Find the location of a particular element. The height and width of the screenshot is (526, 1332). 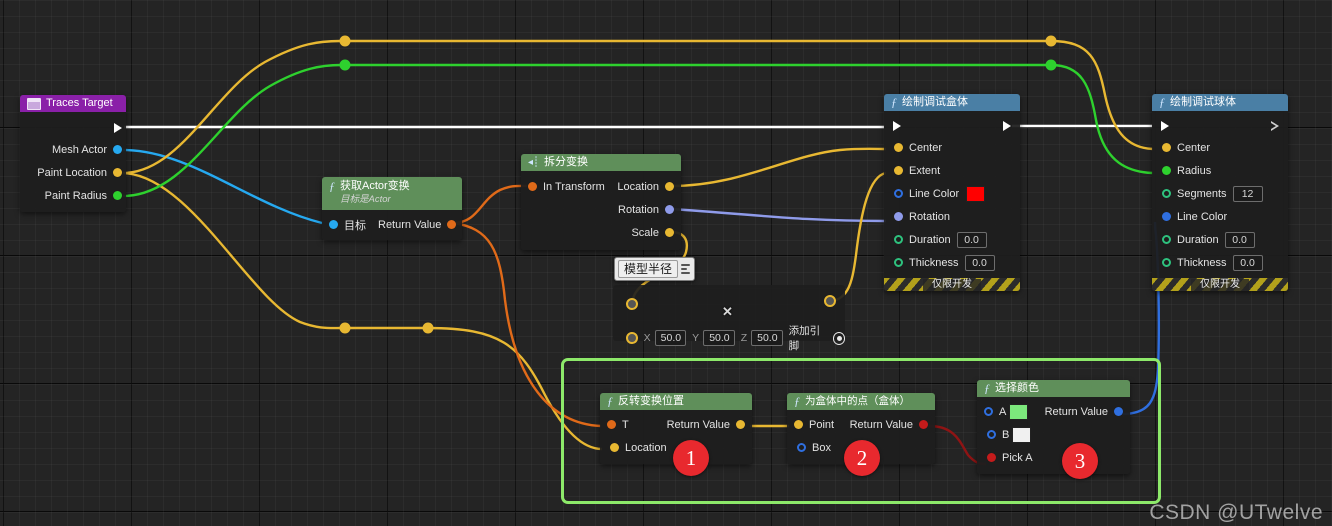

pin-row-a-and-return: A Return Value is located at coordinates (1053, 411).